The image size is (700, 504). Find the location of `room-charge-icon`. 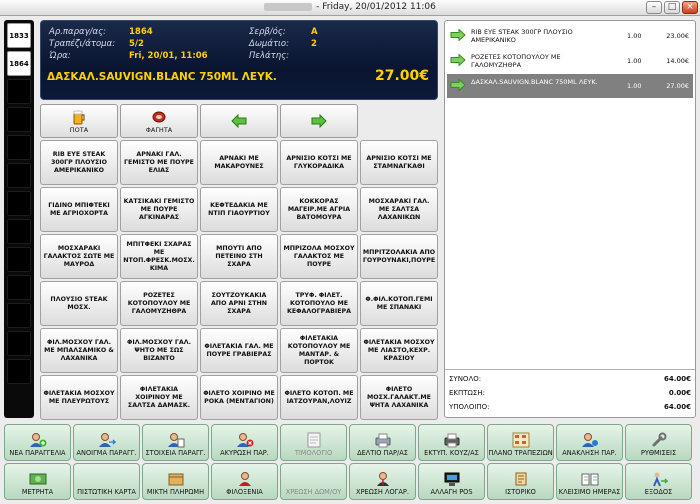

room-charge-icon is located at coordinates (314, 479).